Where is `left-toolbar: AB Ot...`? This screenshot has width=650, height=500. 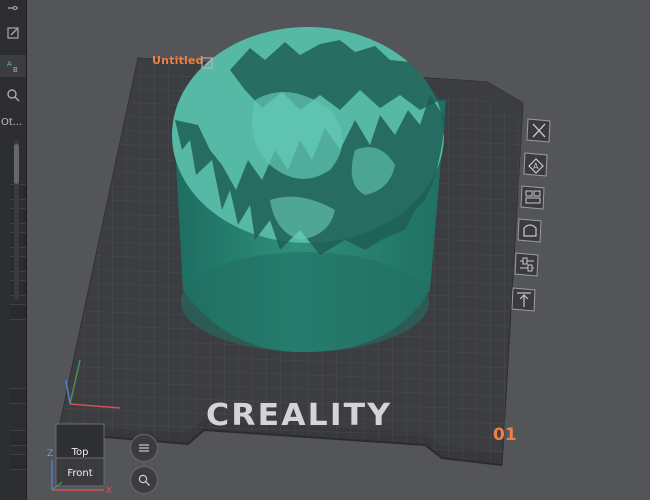
left-toolbar: AB Ot... is located at coordinates (13, 250).